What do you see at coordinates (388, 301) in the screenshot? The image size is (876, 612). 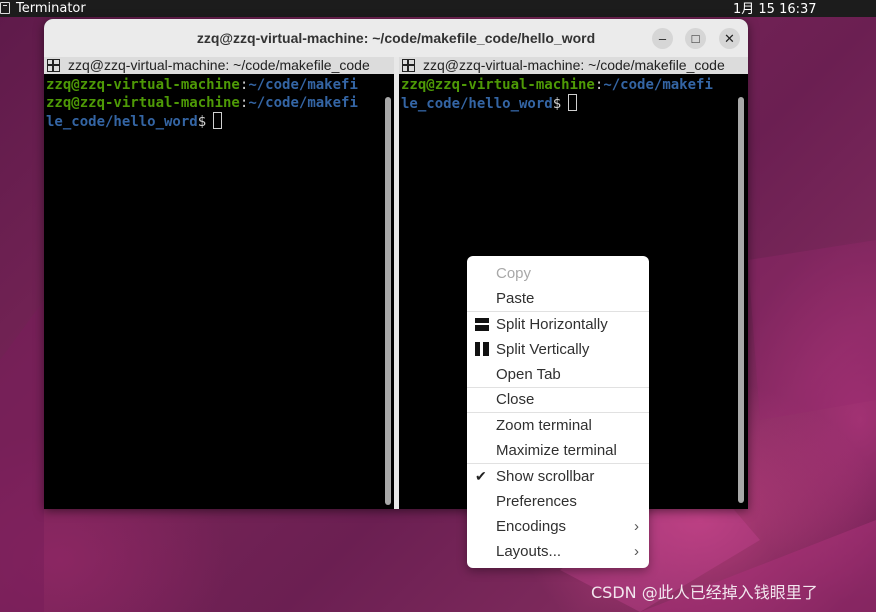 I see `scrollbar-left` at bounding box center [388, 301].